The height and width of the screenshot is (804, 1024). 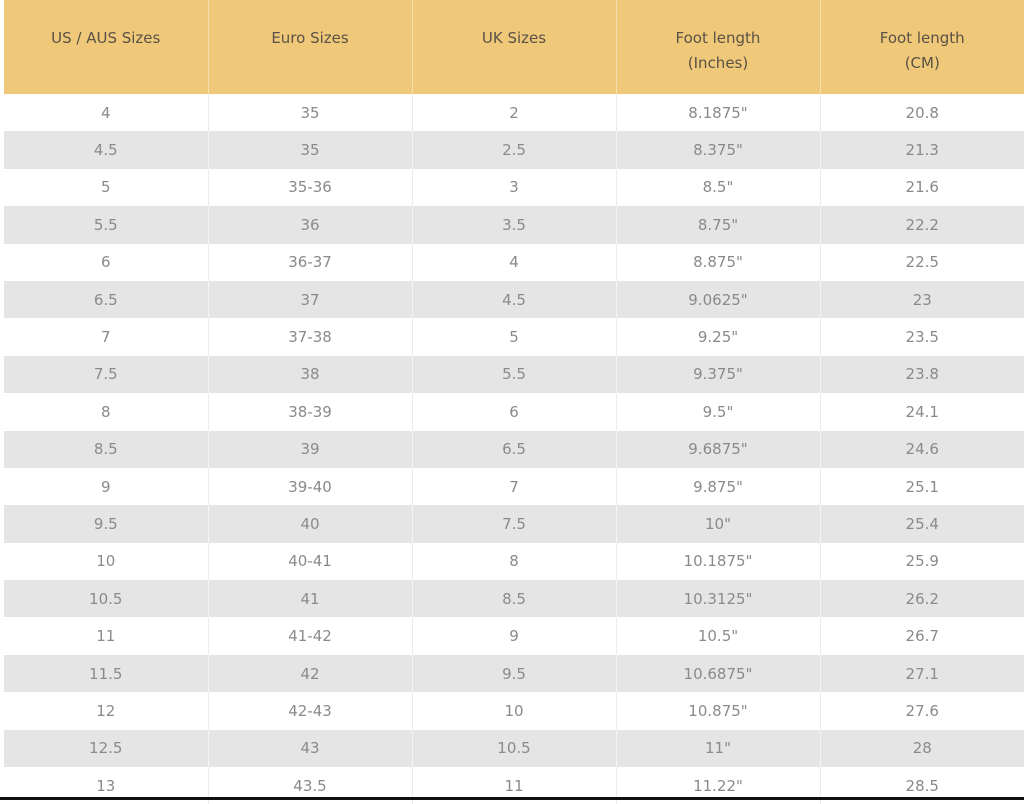 I want to click on table-row: 5.5363.58.75"22.2, so click(x=514, y=224).